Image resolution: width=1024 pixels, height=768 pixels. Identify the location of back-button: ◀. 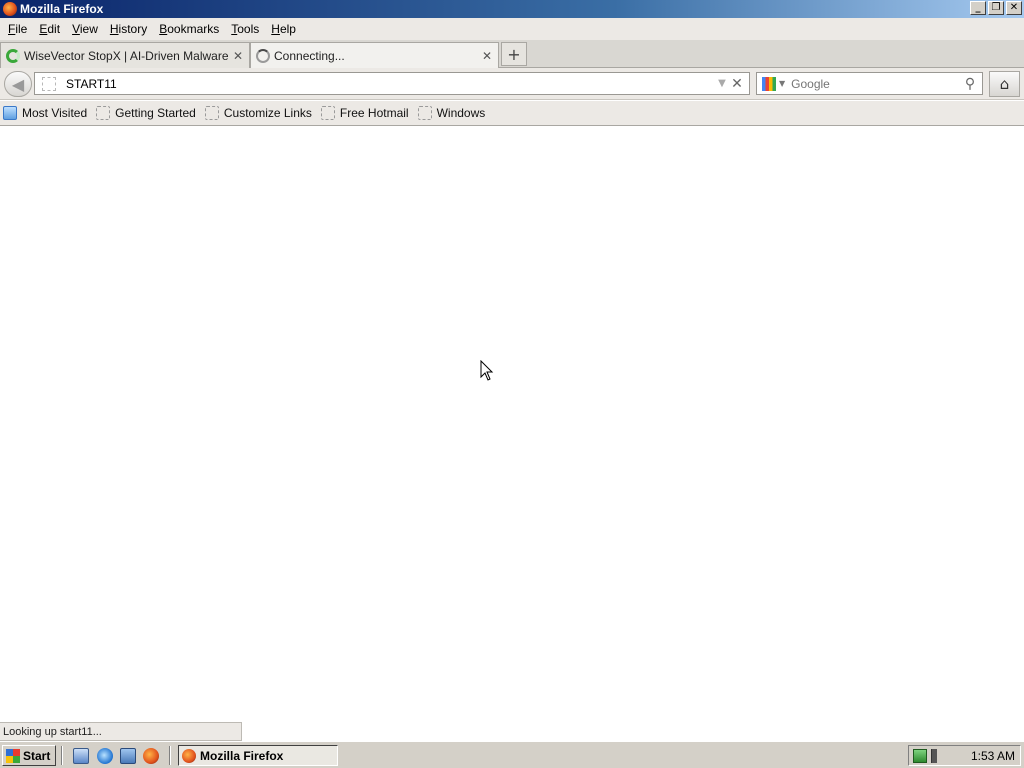
(18, 84).